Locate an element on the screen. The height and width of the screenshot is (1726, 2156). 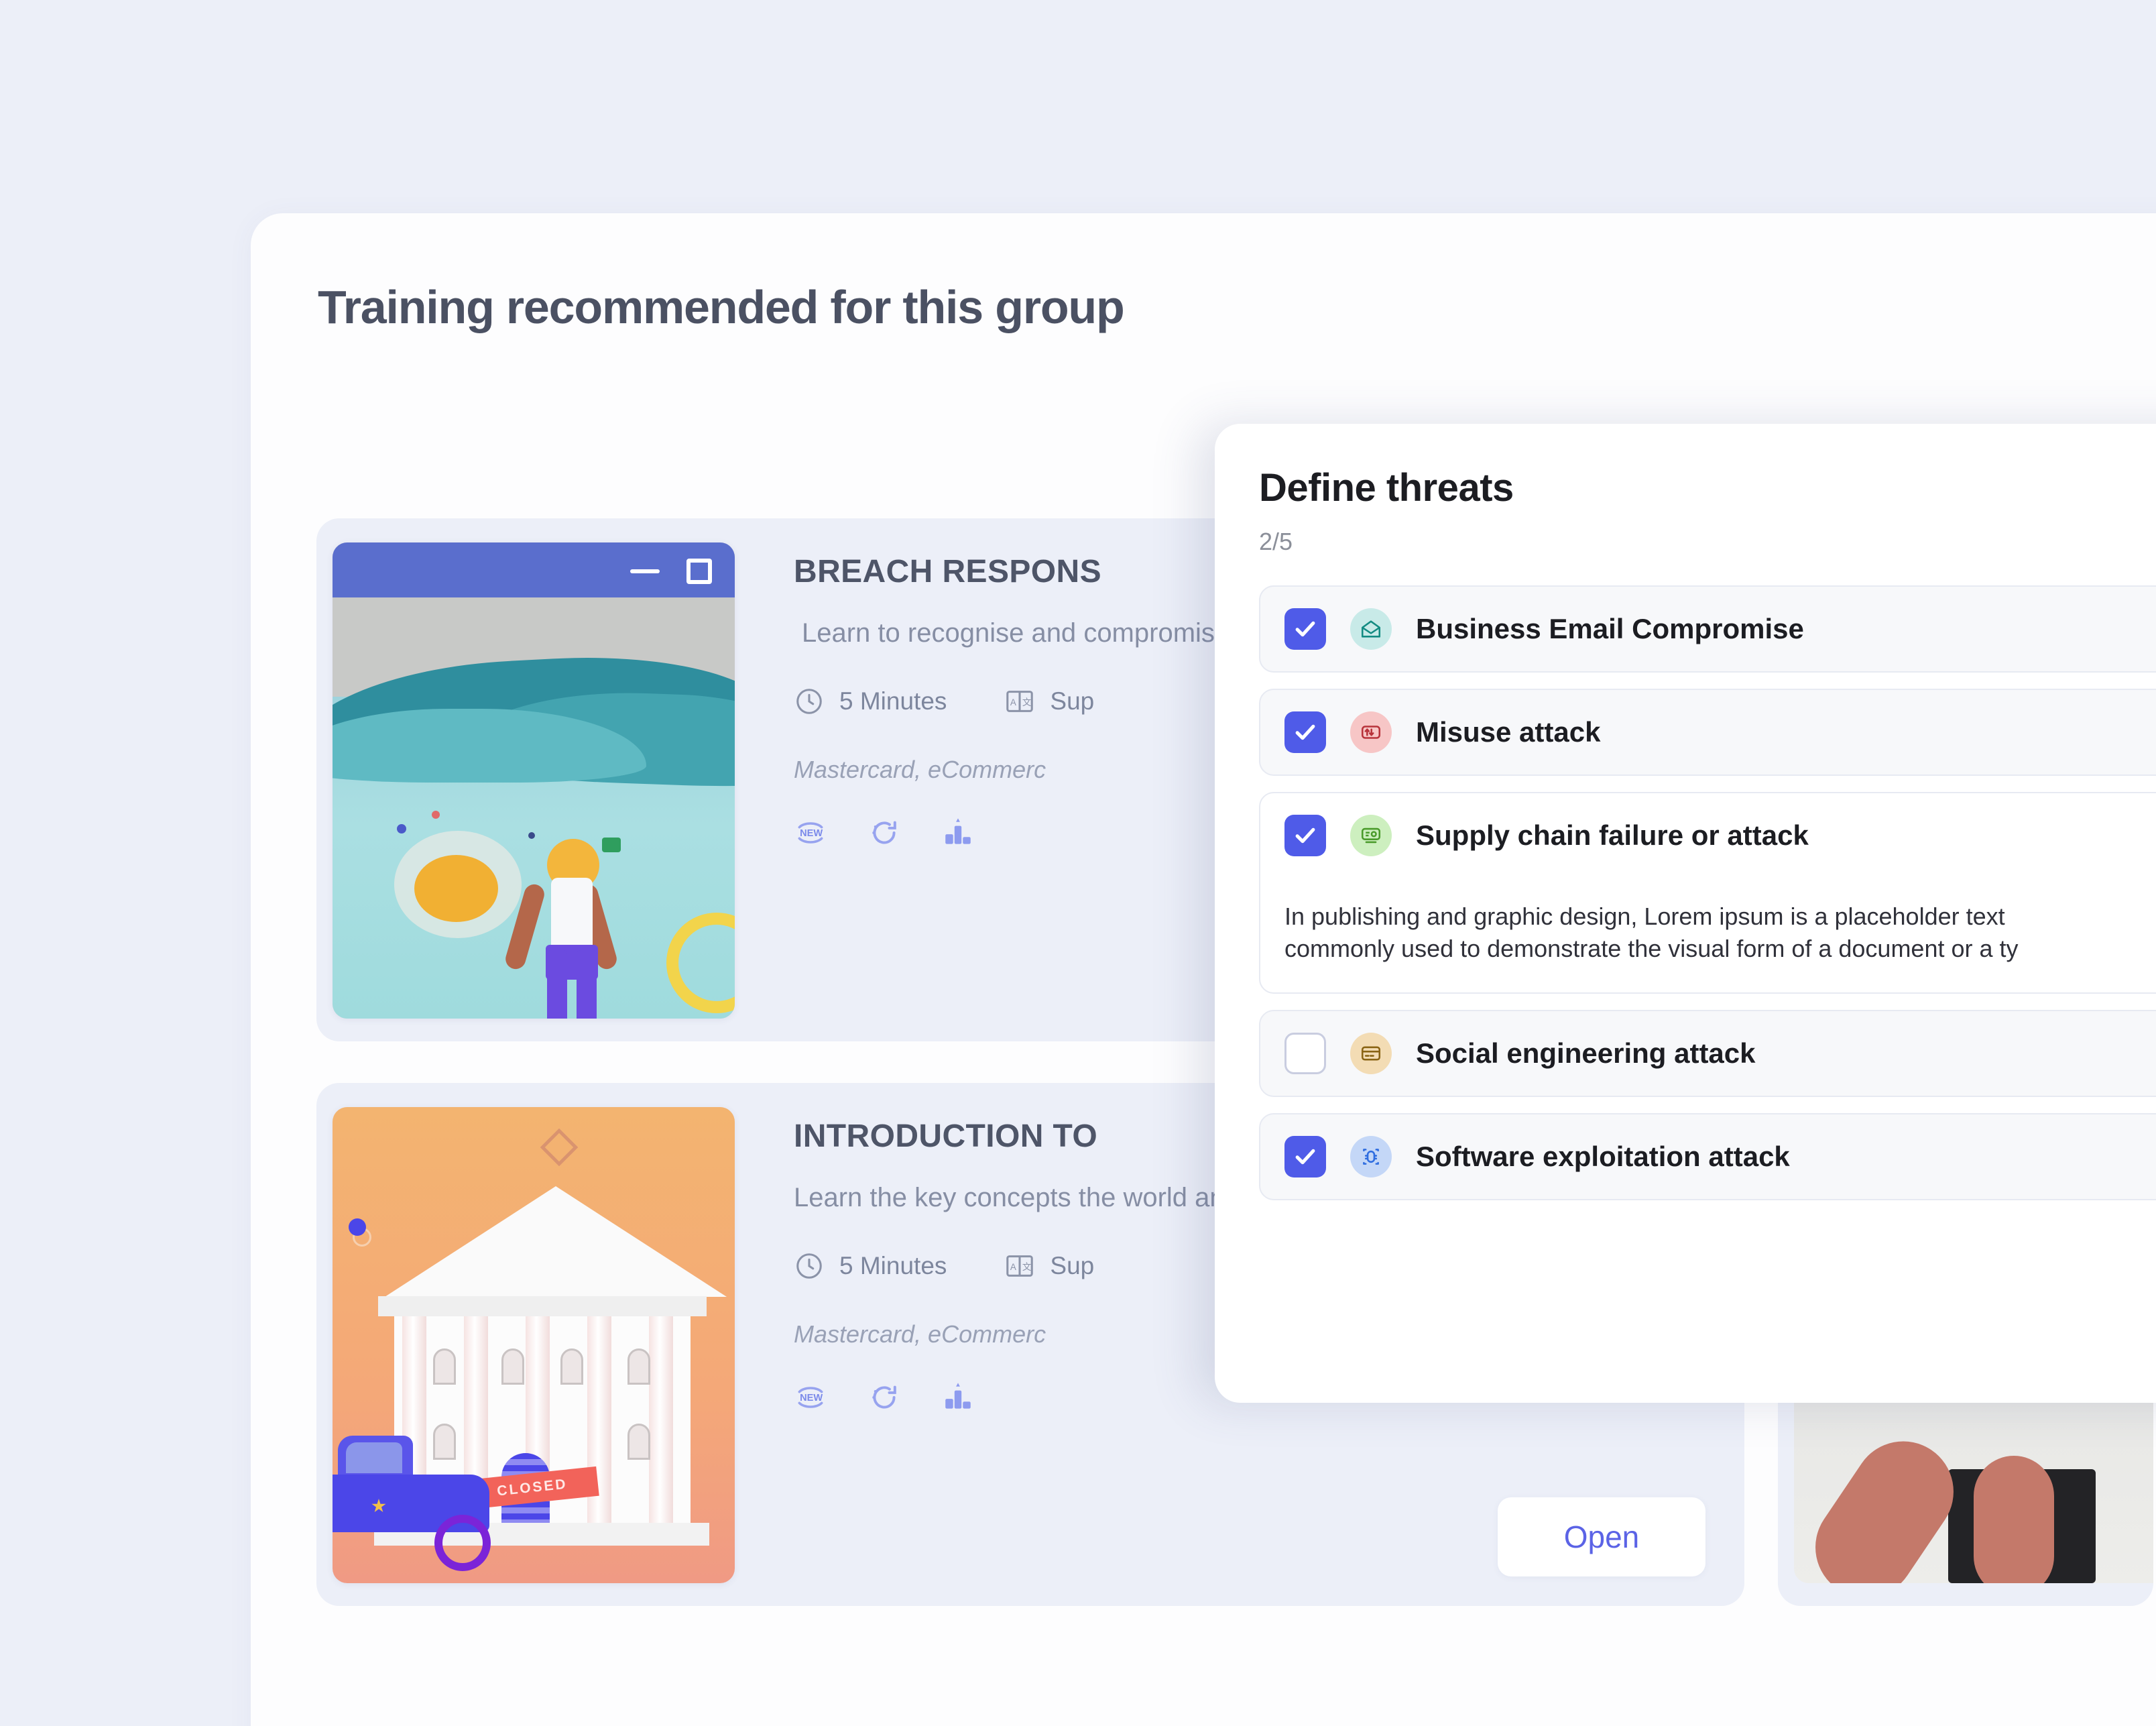
threat-label: Social engineering attack is located at coordinates (1586, 1054).